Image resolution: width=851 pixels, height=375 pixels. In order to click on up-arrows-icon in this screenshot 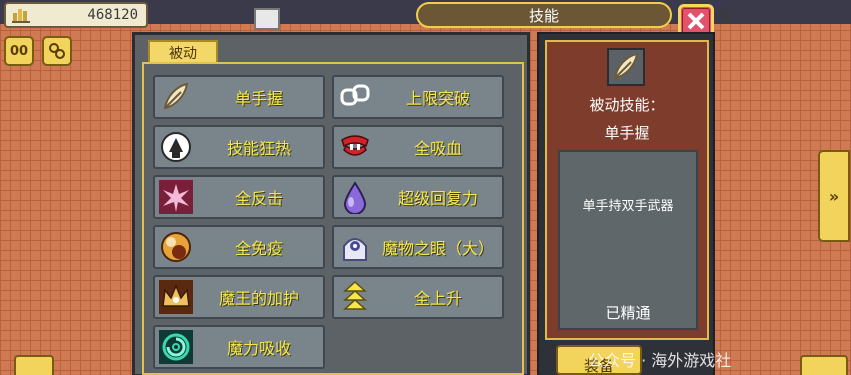, I will do `click(355, 295)`.